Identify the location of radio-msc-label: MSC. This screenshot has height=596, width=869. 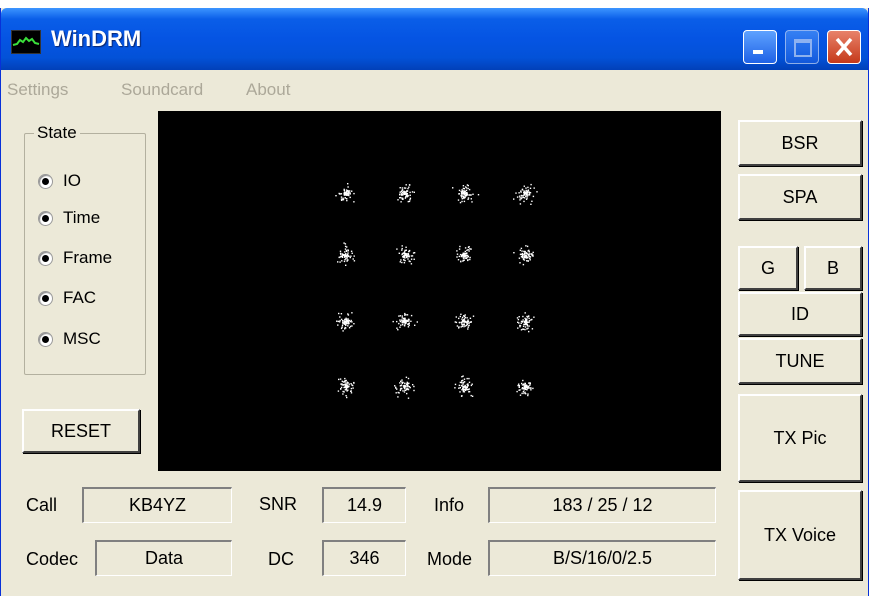
(82, 338).